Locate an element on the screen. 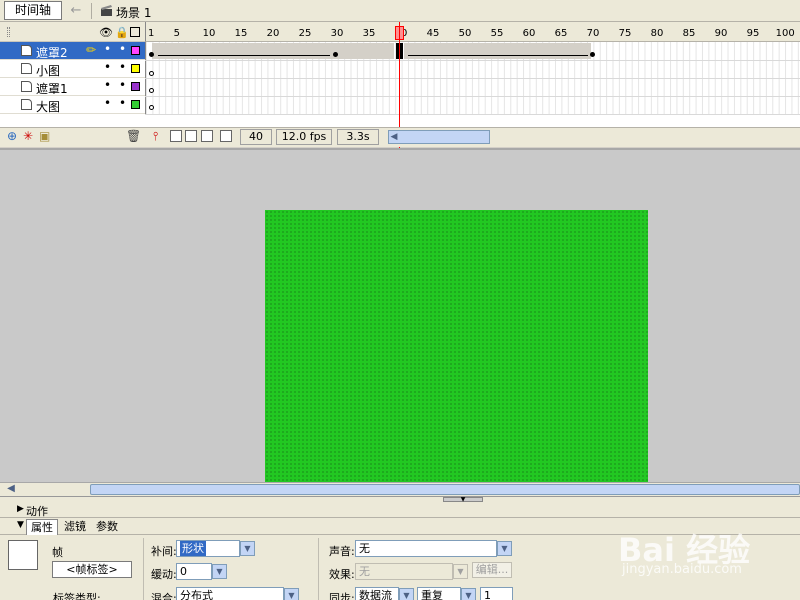  sound-select: 无 is located at coordinates (426, 548).